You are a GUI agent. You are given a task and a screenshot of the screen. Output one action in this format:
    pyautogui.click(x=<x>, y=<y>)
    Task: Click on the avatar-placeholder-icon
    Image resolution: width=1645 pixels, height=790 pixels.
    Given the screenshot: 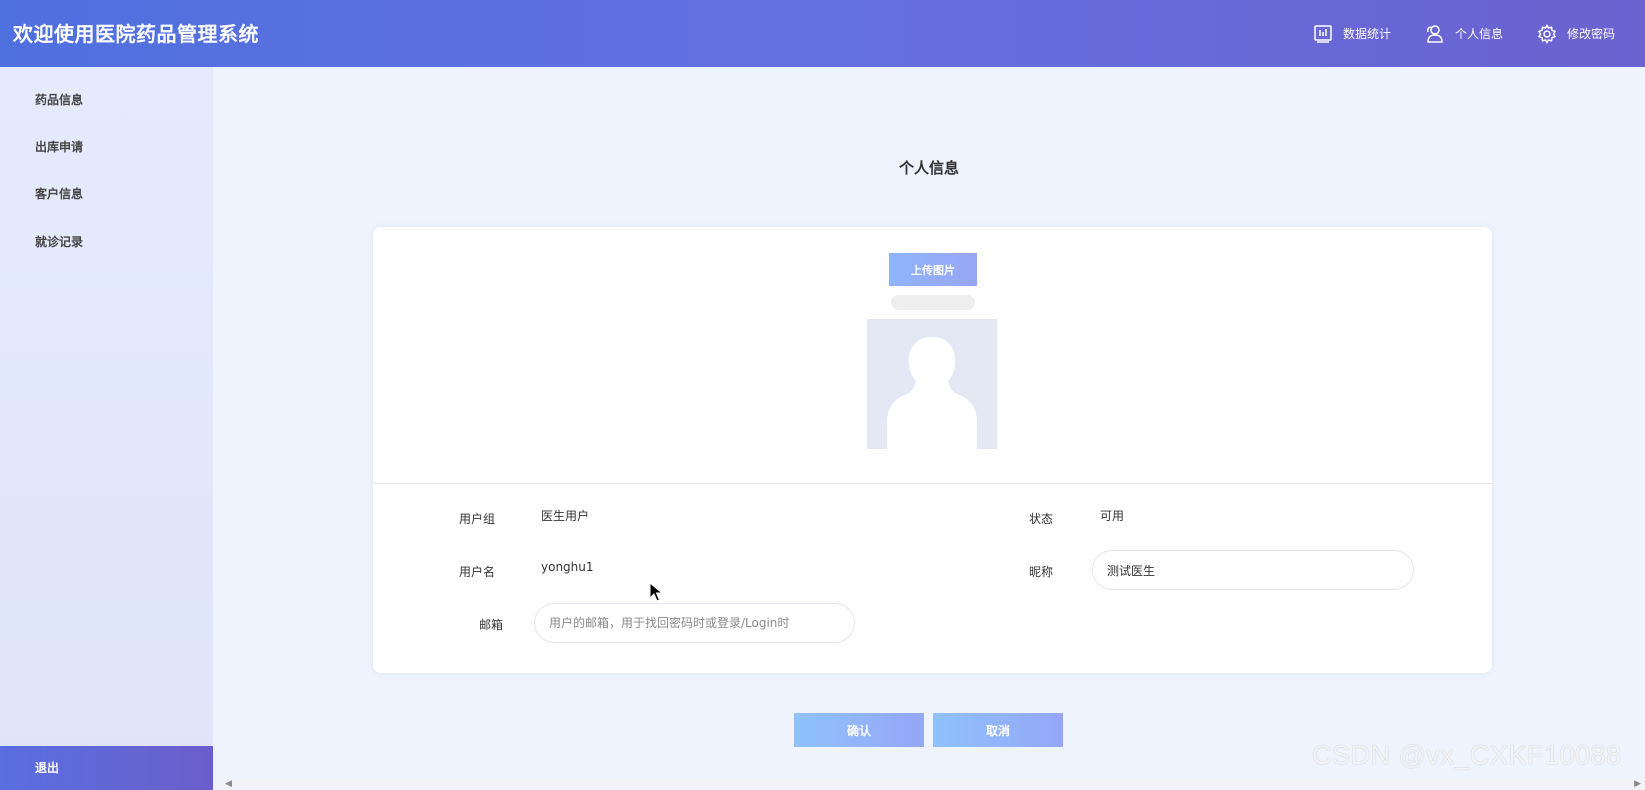 What is the action you would take?
    pyautogui.click(x=932, y=384)
    